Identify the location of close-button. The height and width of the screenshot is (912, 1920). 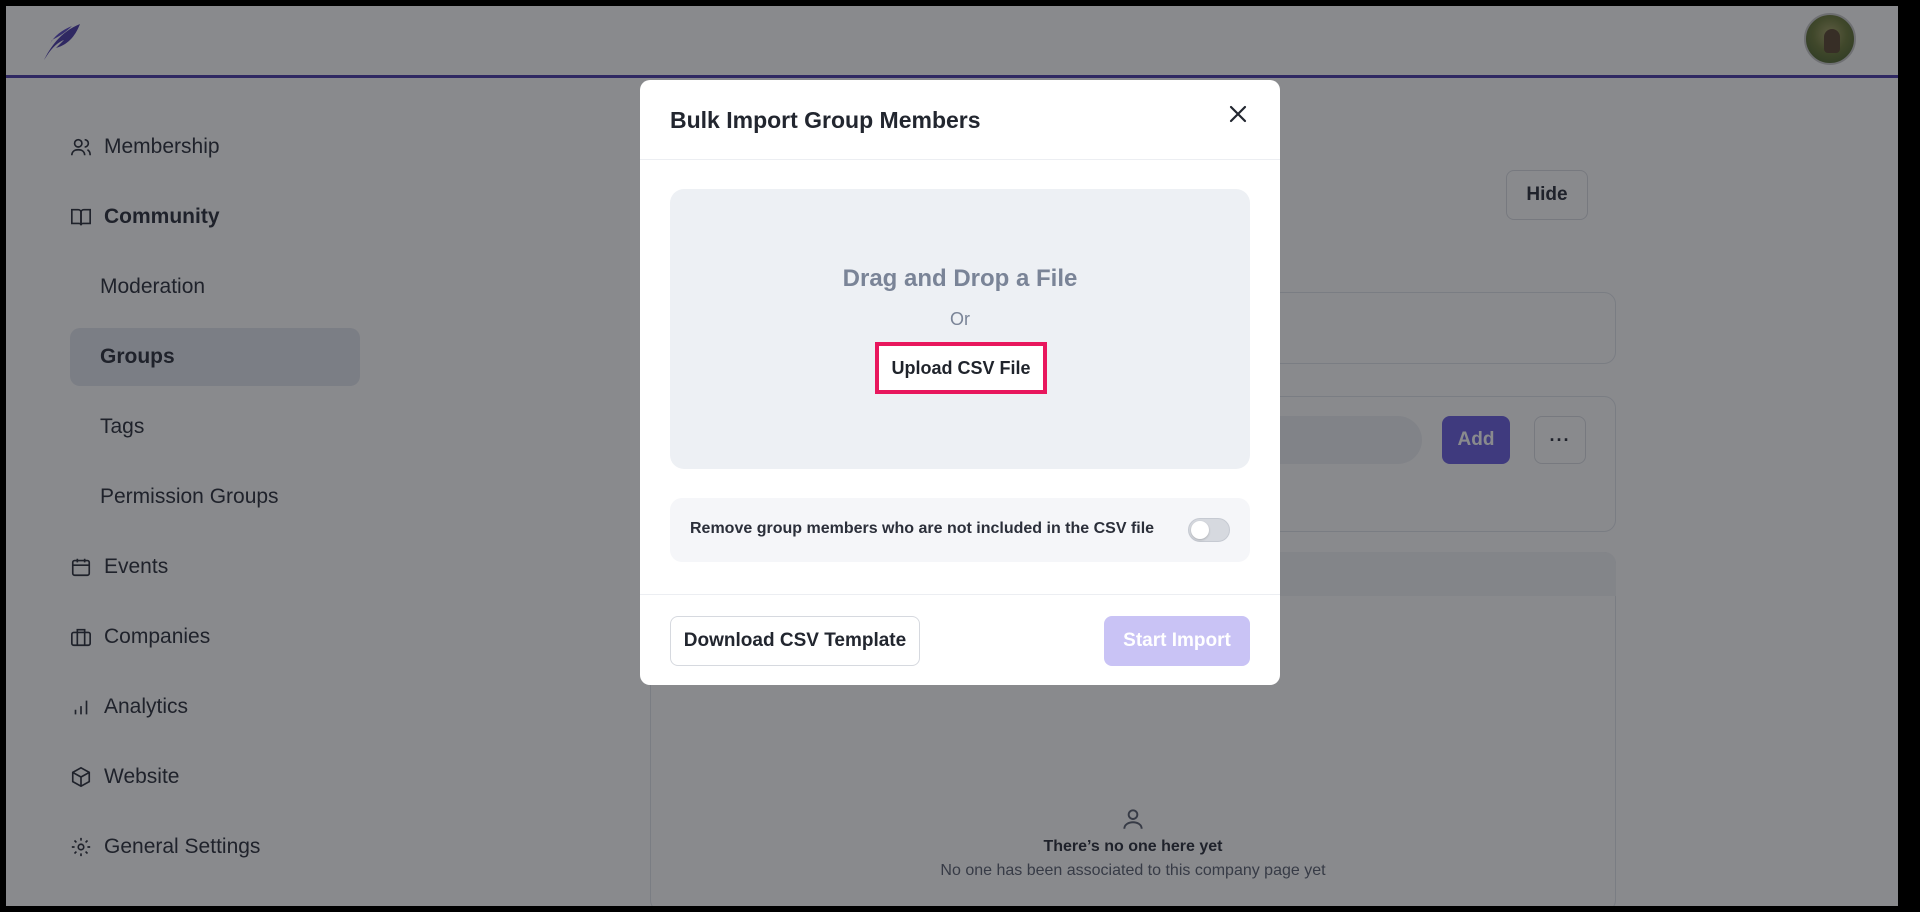
(1238, 116).